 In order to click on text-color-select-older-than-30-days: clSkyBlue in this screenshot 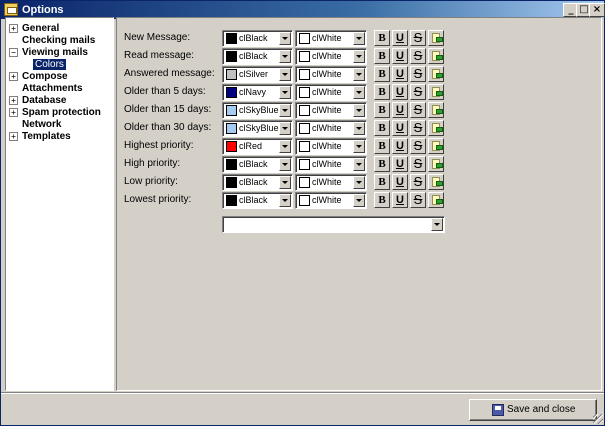, I will do `click(257, 128)`.